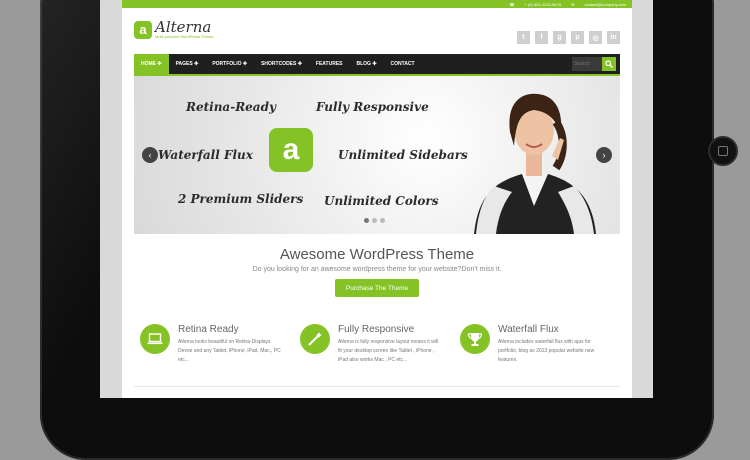 The width and height of the screenshot is (750, 460). Describe the element at coordinates (535, 163) in the screenshot. I see `woman-image` at that location.